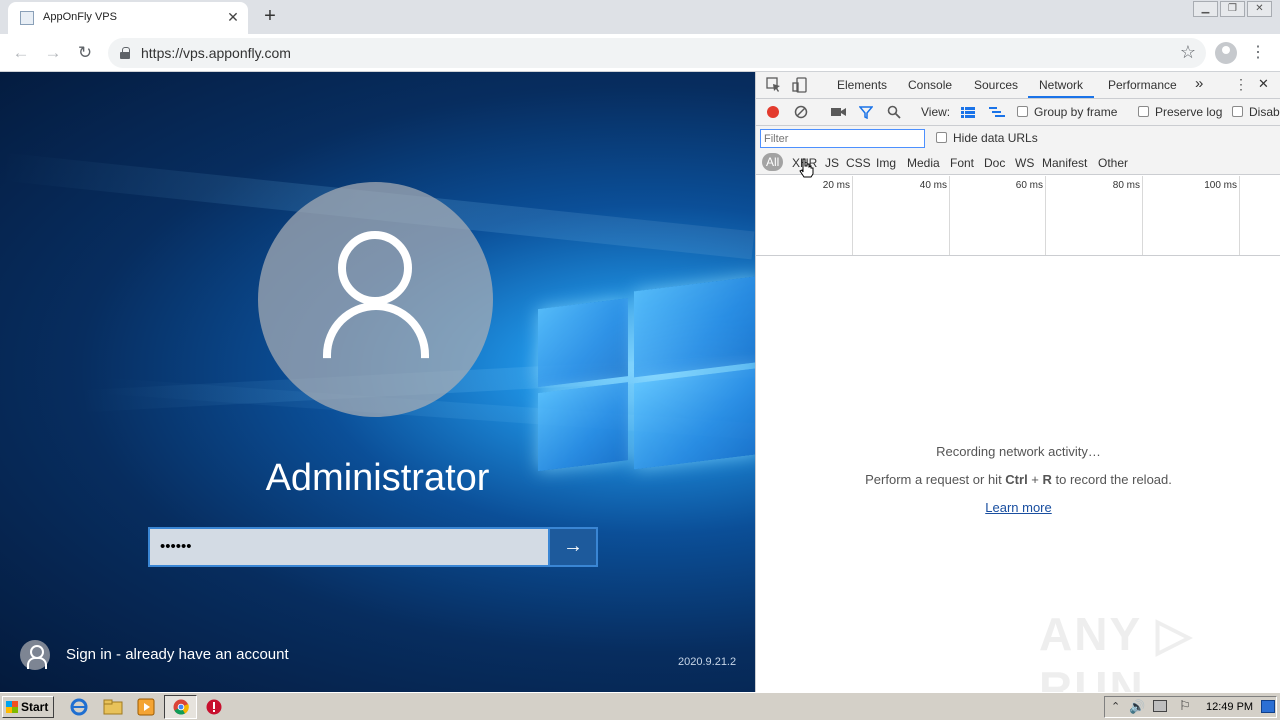 The width and height of the screenshot is (1280, 720). What do you see at coordinates (886, 163) in the screenshot?
I see `type-img: Img` at bounding box center [886, 163].